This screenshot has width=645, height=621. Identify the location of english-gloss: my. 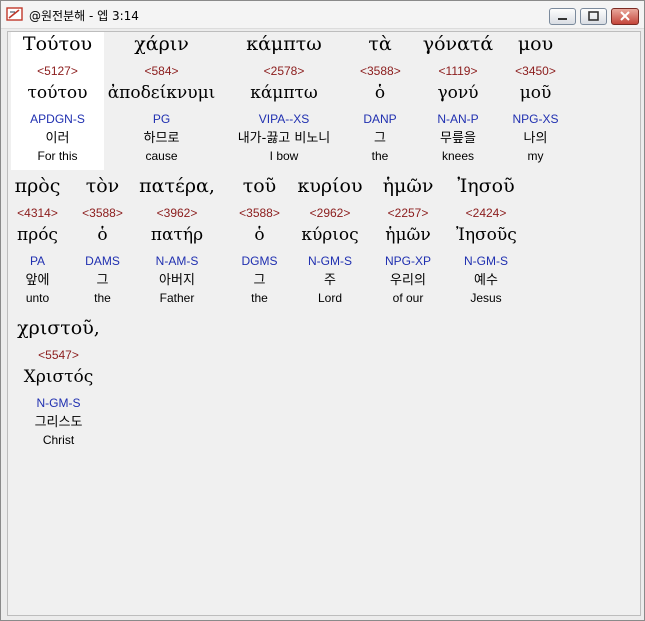
(535, 156).